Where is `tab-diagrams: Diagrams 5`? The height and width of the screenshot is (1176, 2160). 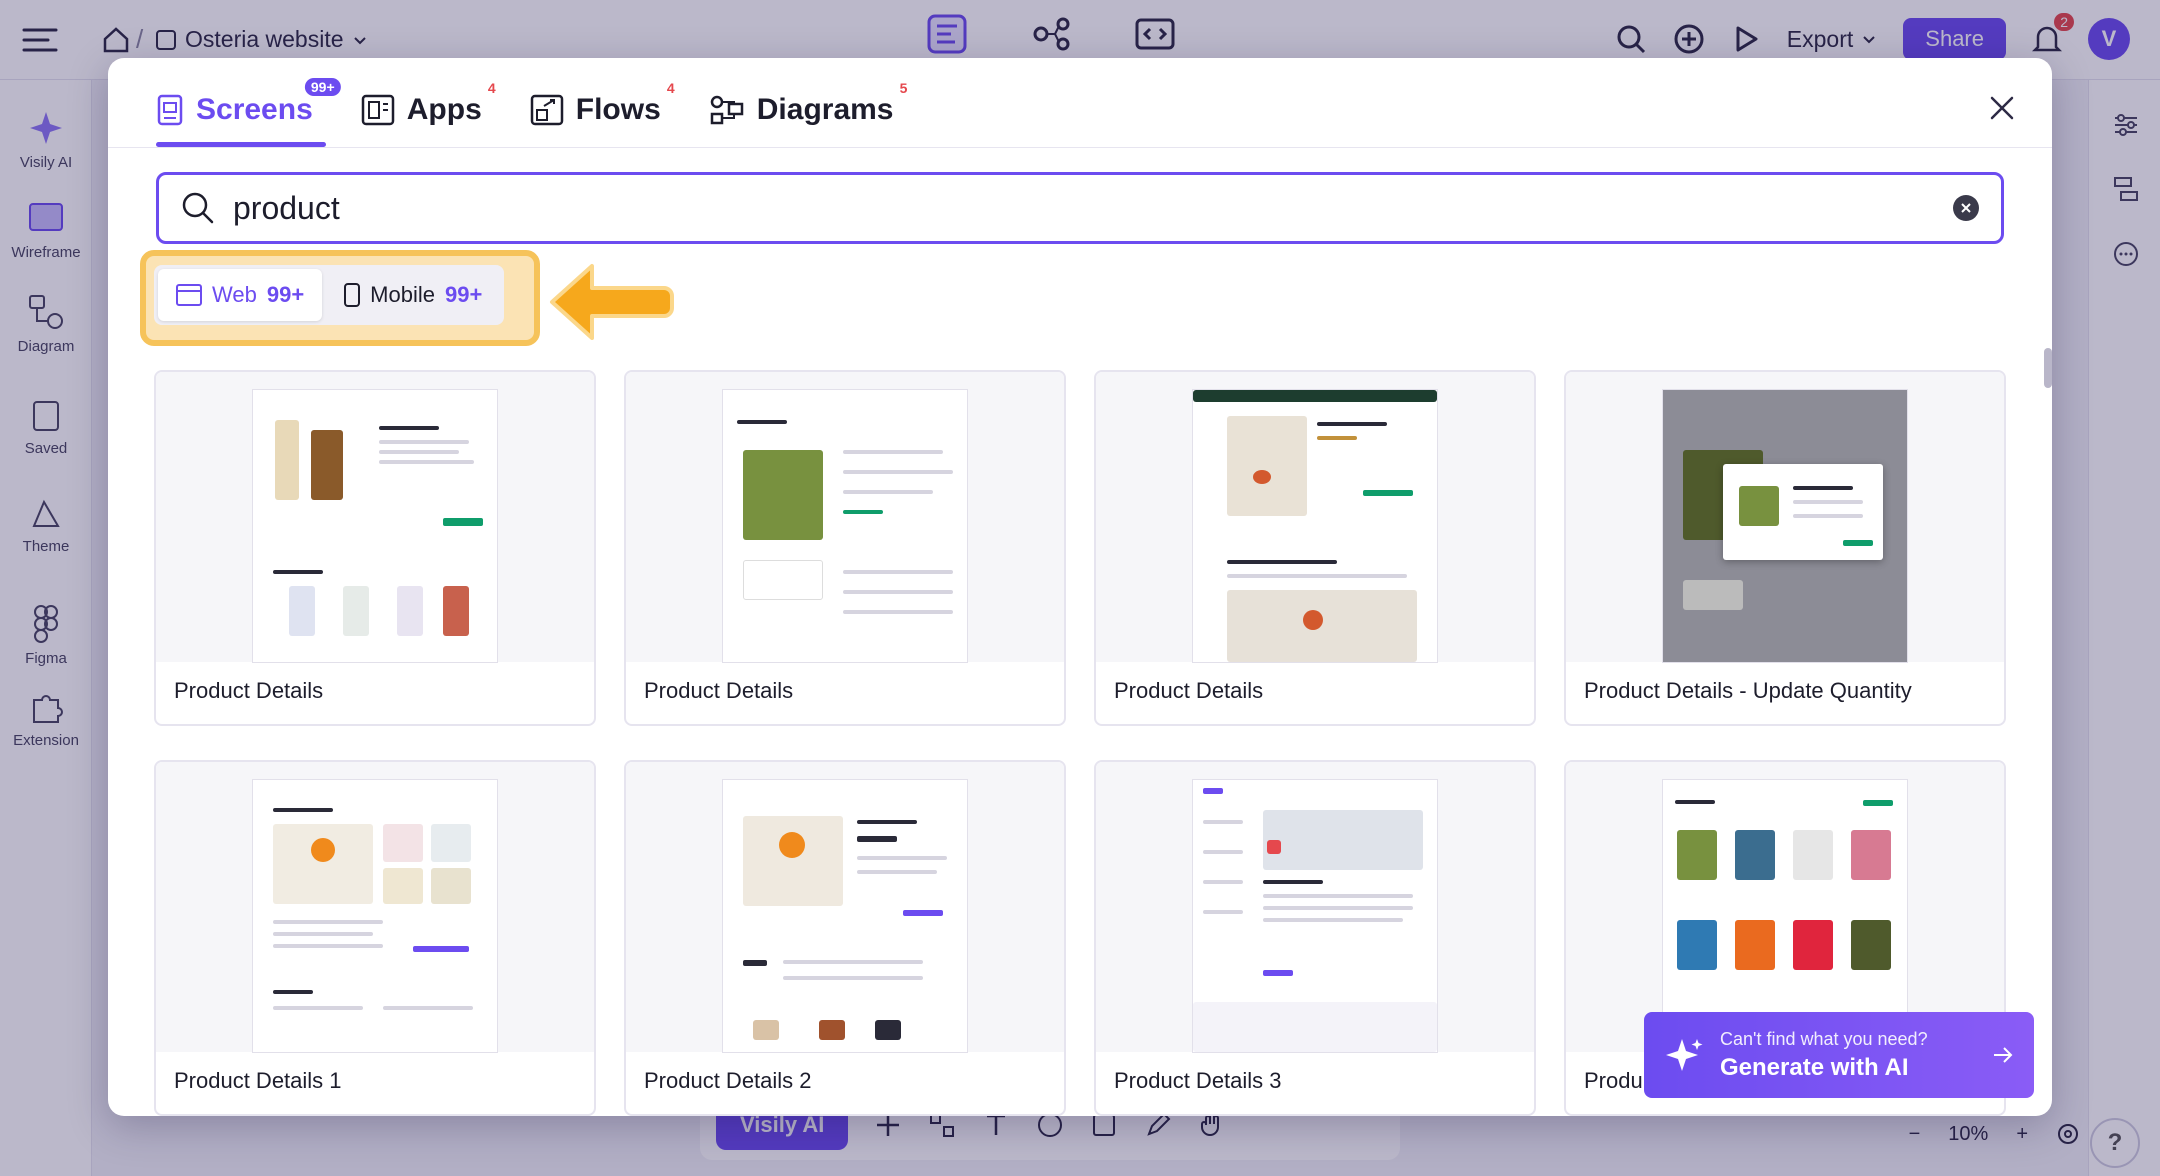
tab-diagrams: Diagrams 5 is located at coordinates (808, 110).